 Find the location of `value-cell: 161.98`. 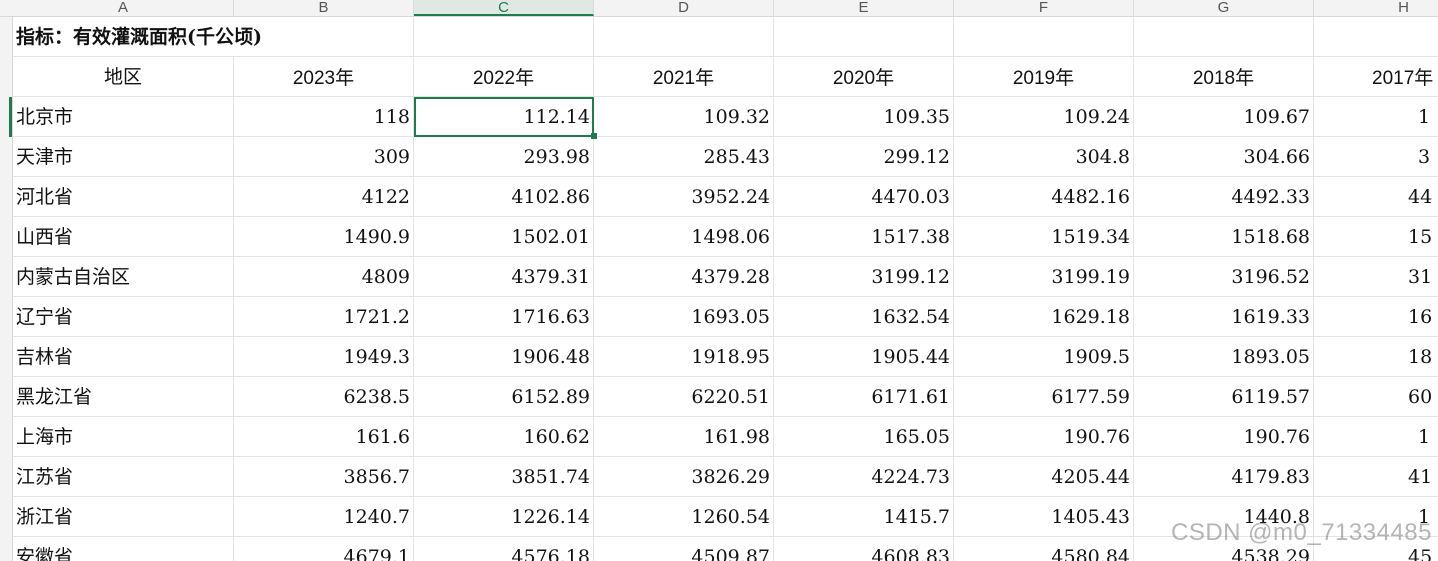

value-cell: 161.98 is located at coordinates (684, 437).